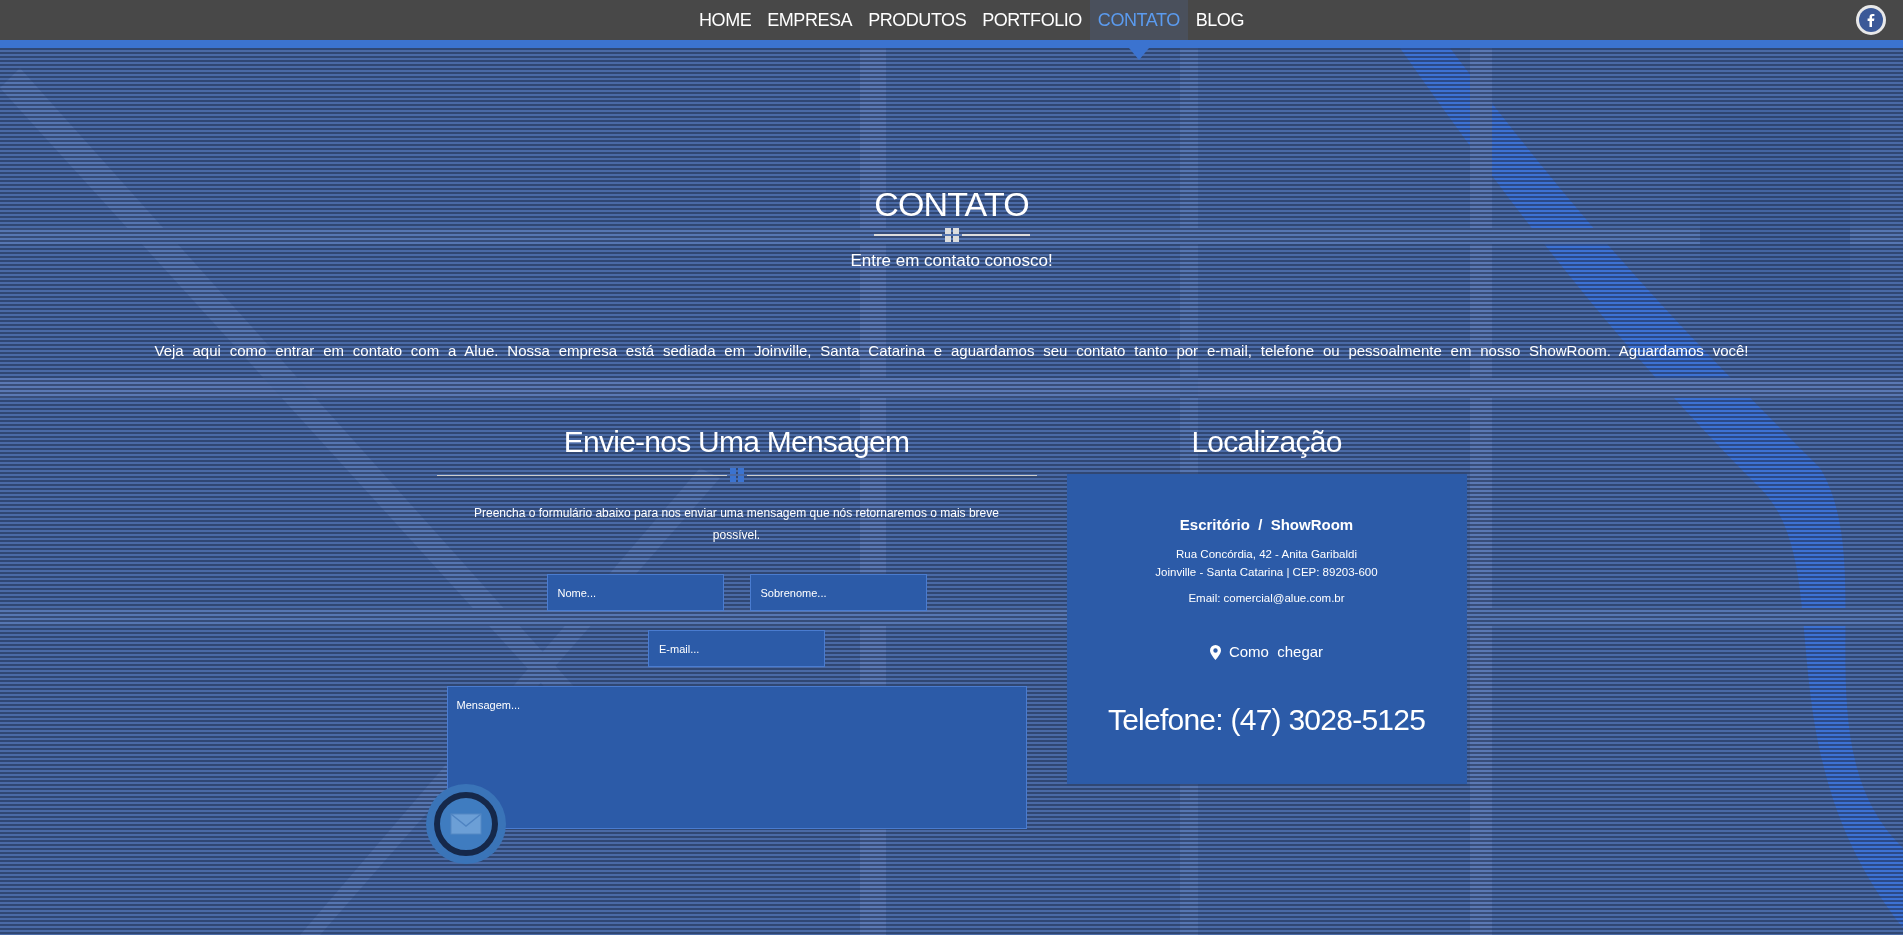 The height and width of the screenshot is (935, 1903). What do you see at coordinates (1871, 20) in the screenshot?
I see `facebook-icon` at bounding box center [1871, 20].